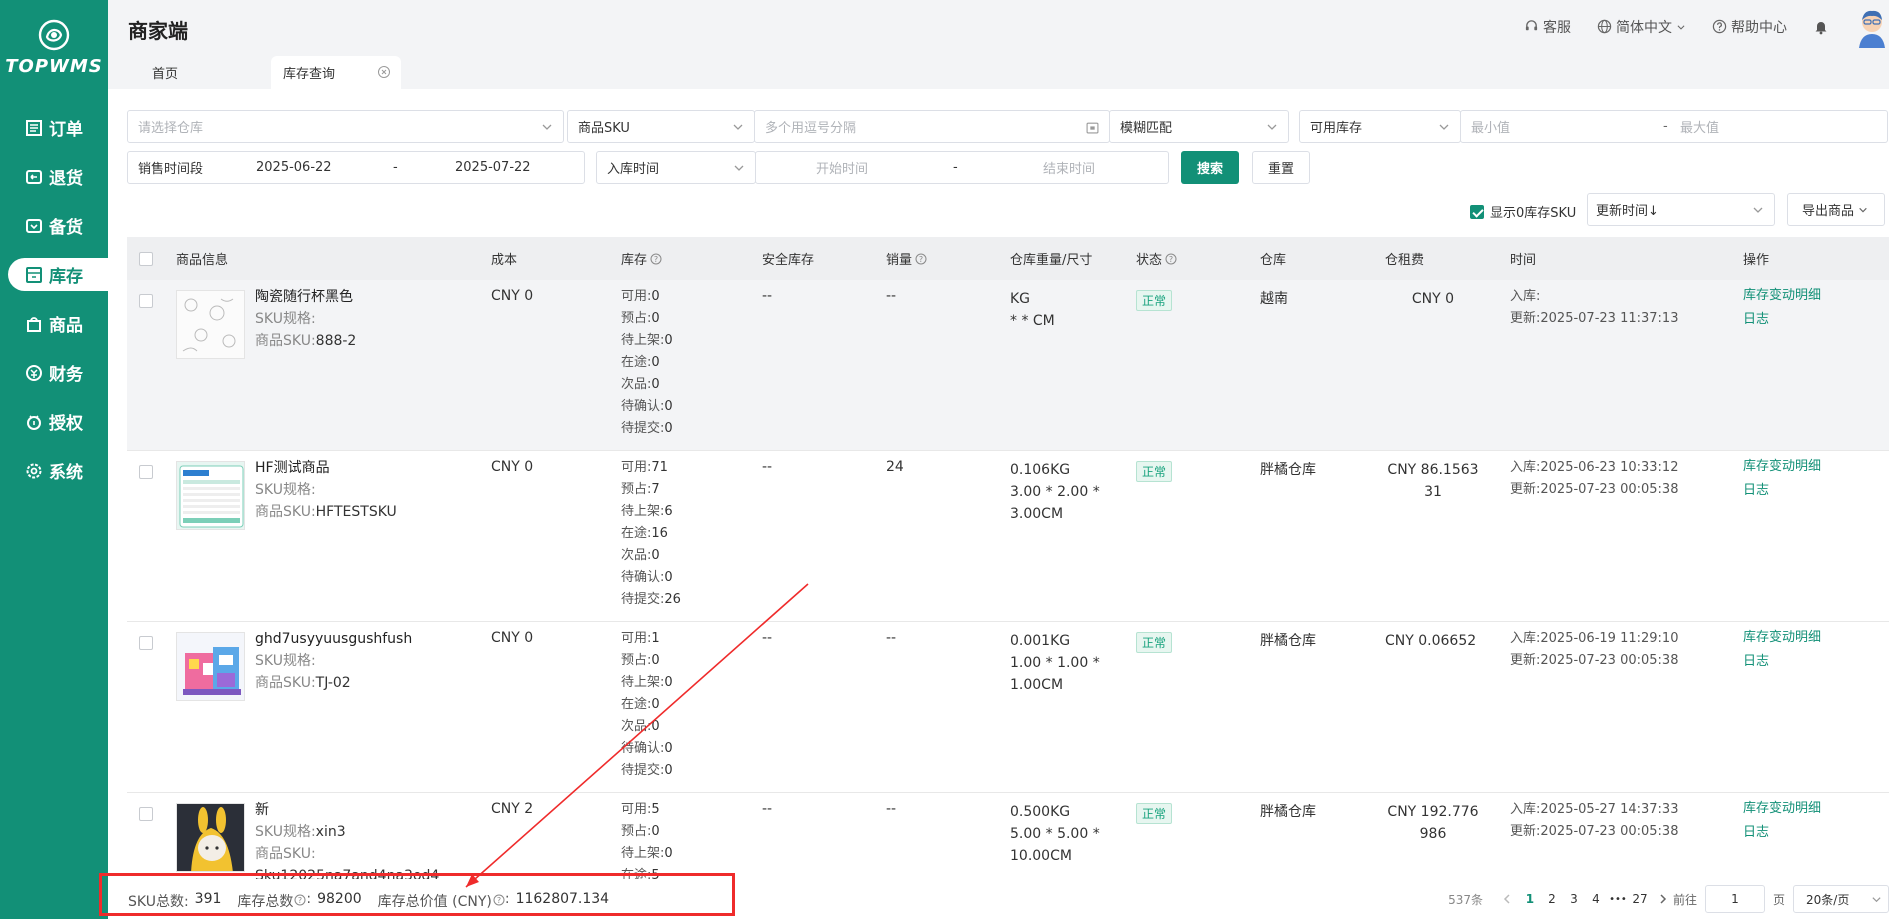 Image resolution: width=1889 pixels, height=919 pixels. I want to click on sidebar-item-inventory: 库存, so click(54, 274).